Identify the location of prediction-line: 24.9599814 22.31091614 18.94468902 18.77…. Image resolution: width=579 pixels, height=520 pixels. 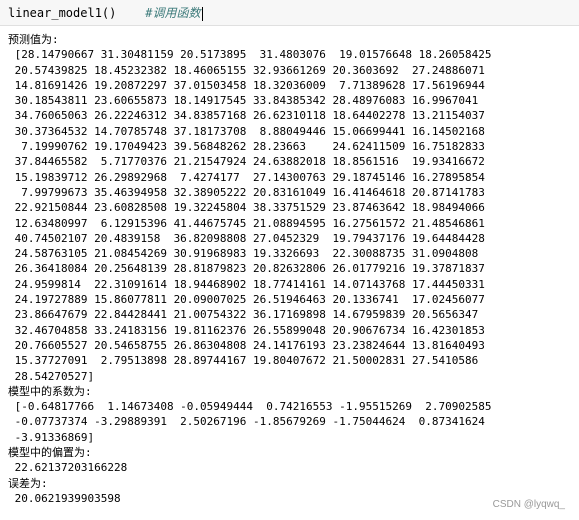
(246, 284).